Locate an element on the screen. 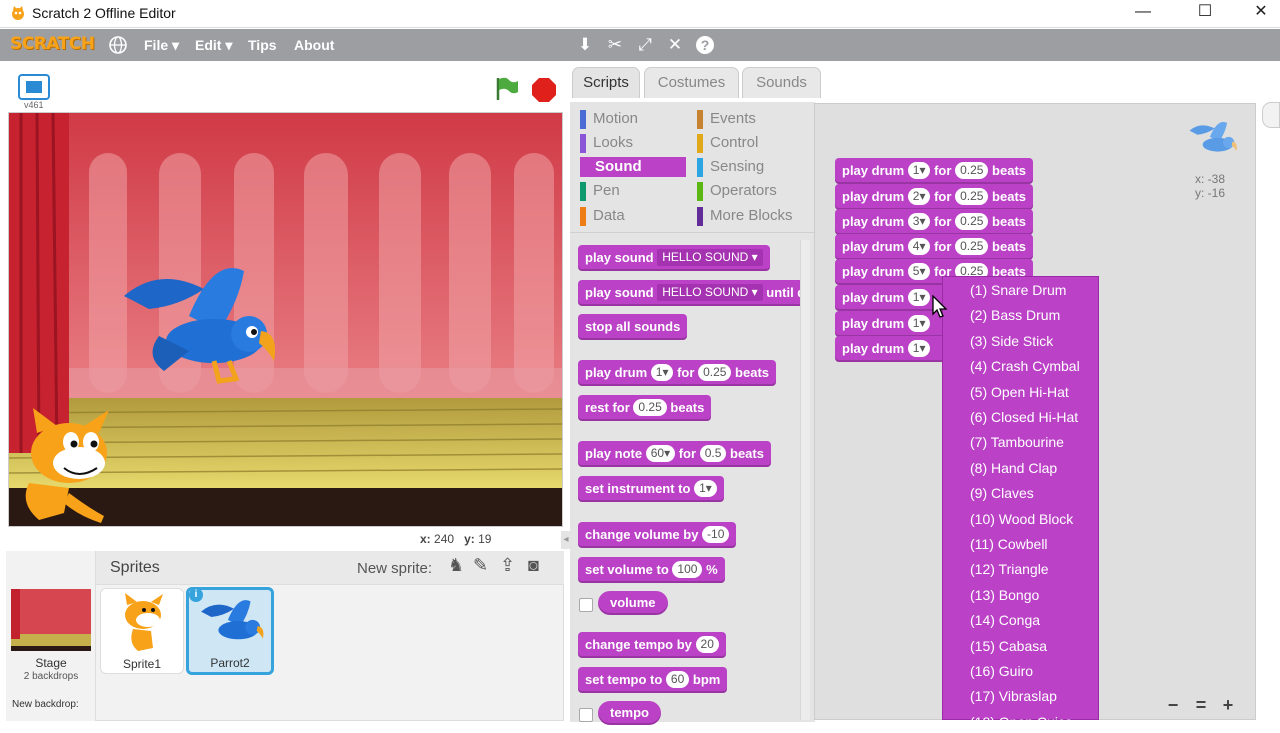 The image size is (1280, 733). sound-dropdown: HELLO SOUND ▾ is located at coordinates (710, 292).